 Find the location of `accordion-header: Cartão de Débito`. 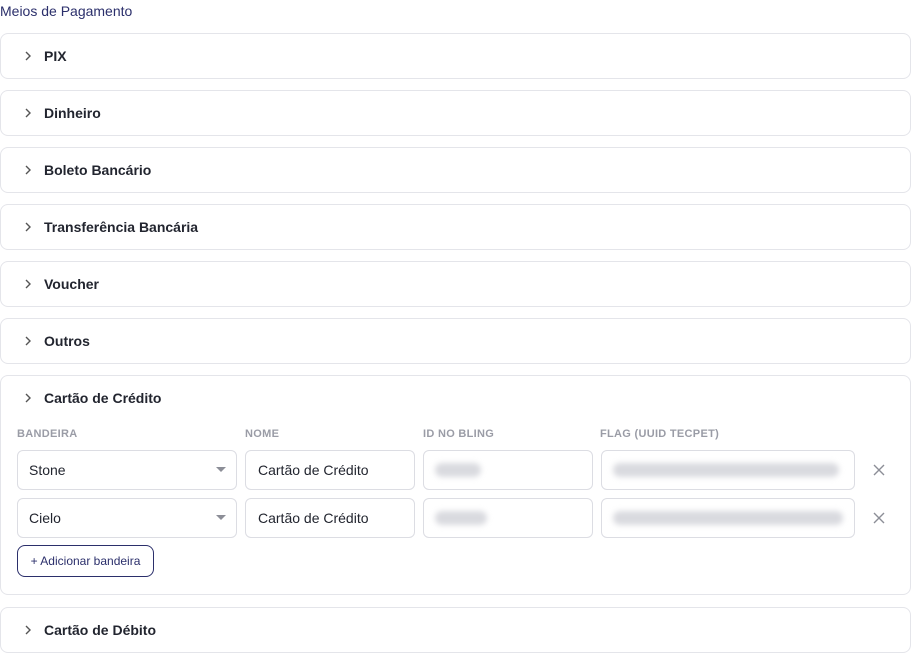

accordion-header: Cartão de Débito is located at coordinates (455, 630).